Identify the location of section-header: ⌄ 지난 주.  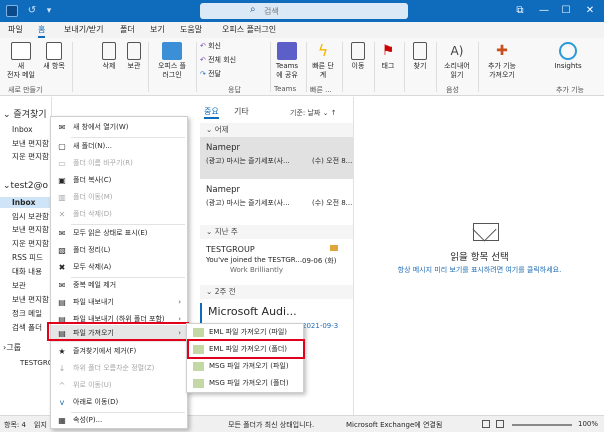
(276, 232).